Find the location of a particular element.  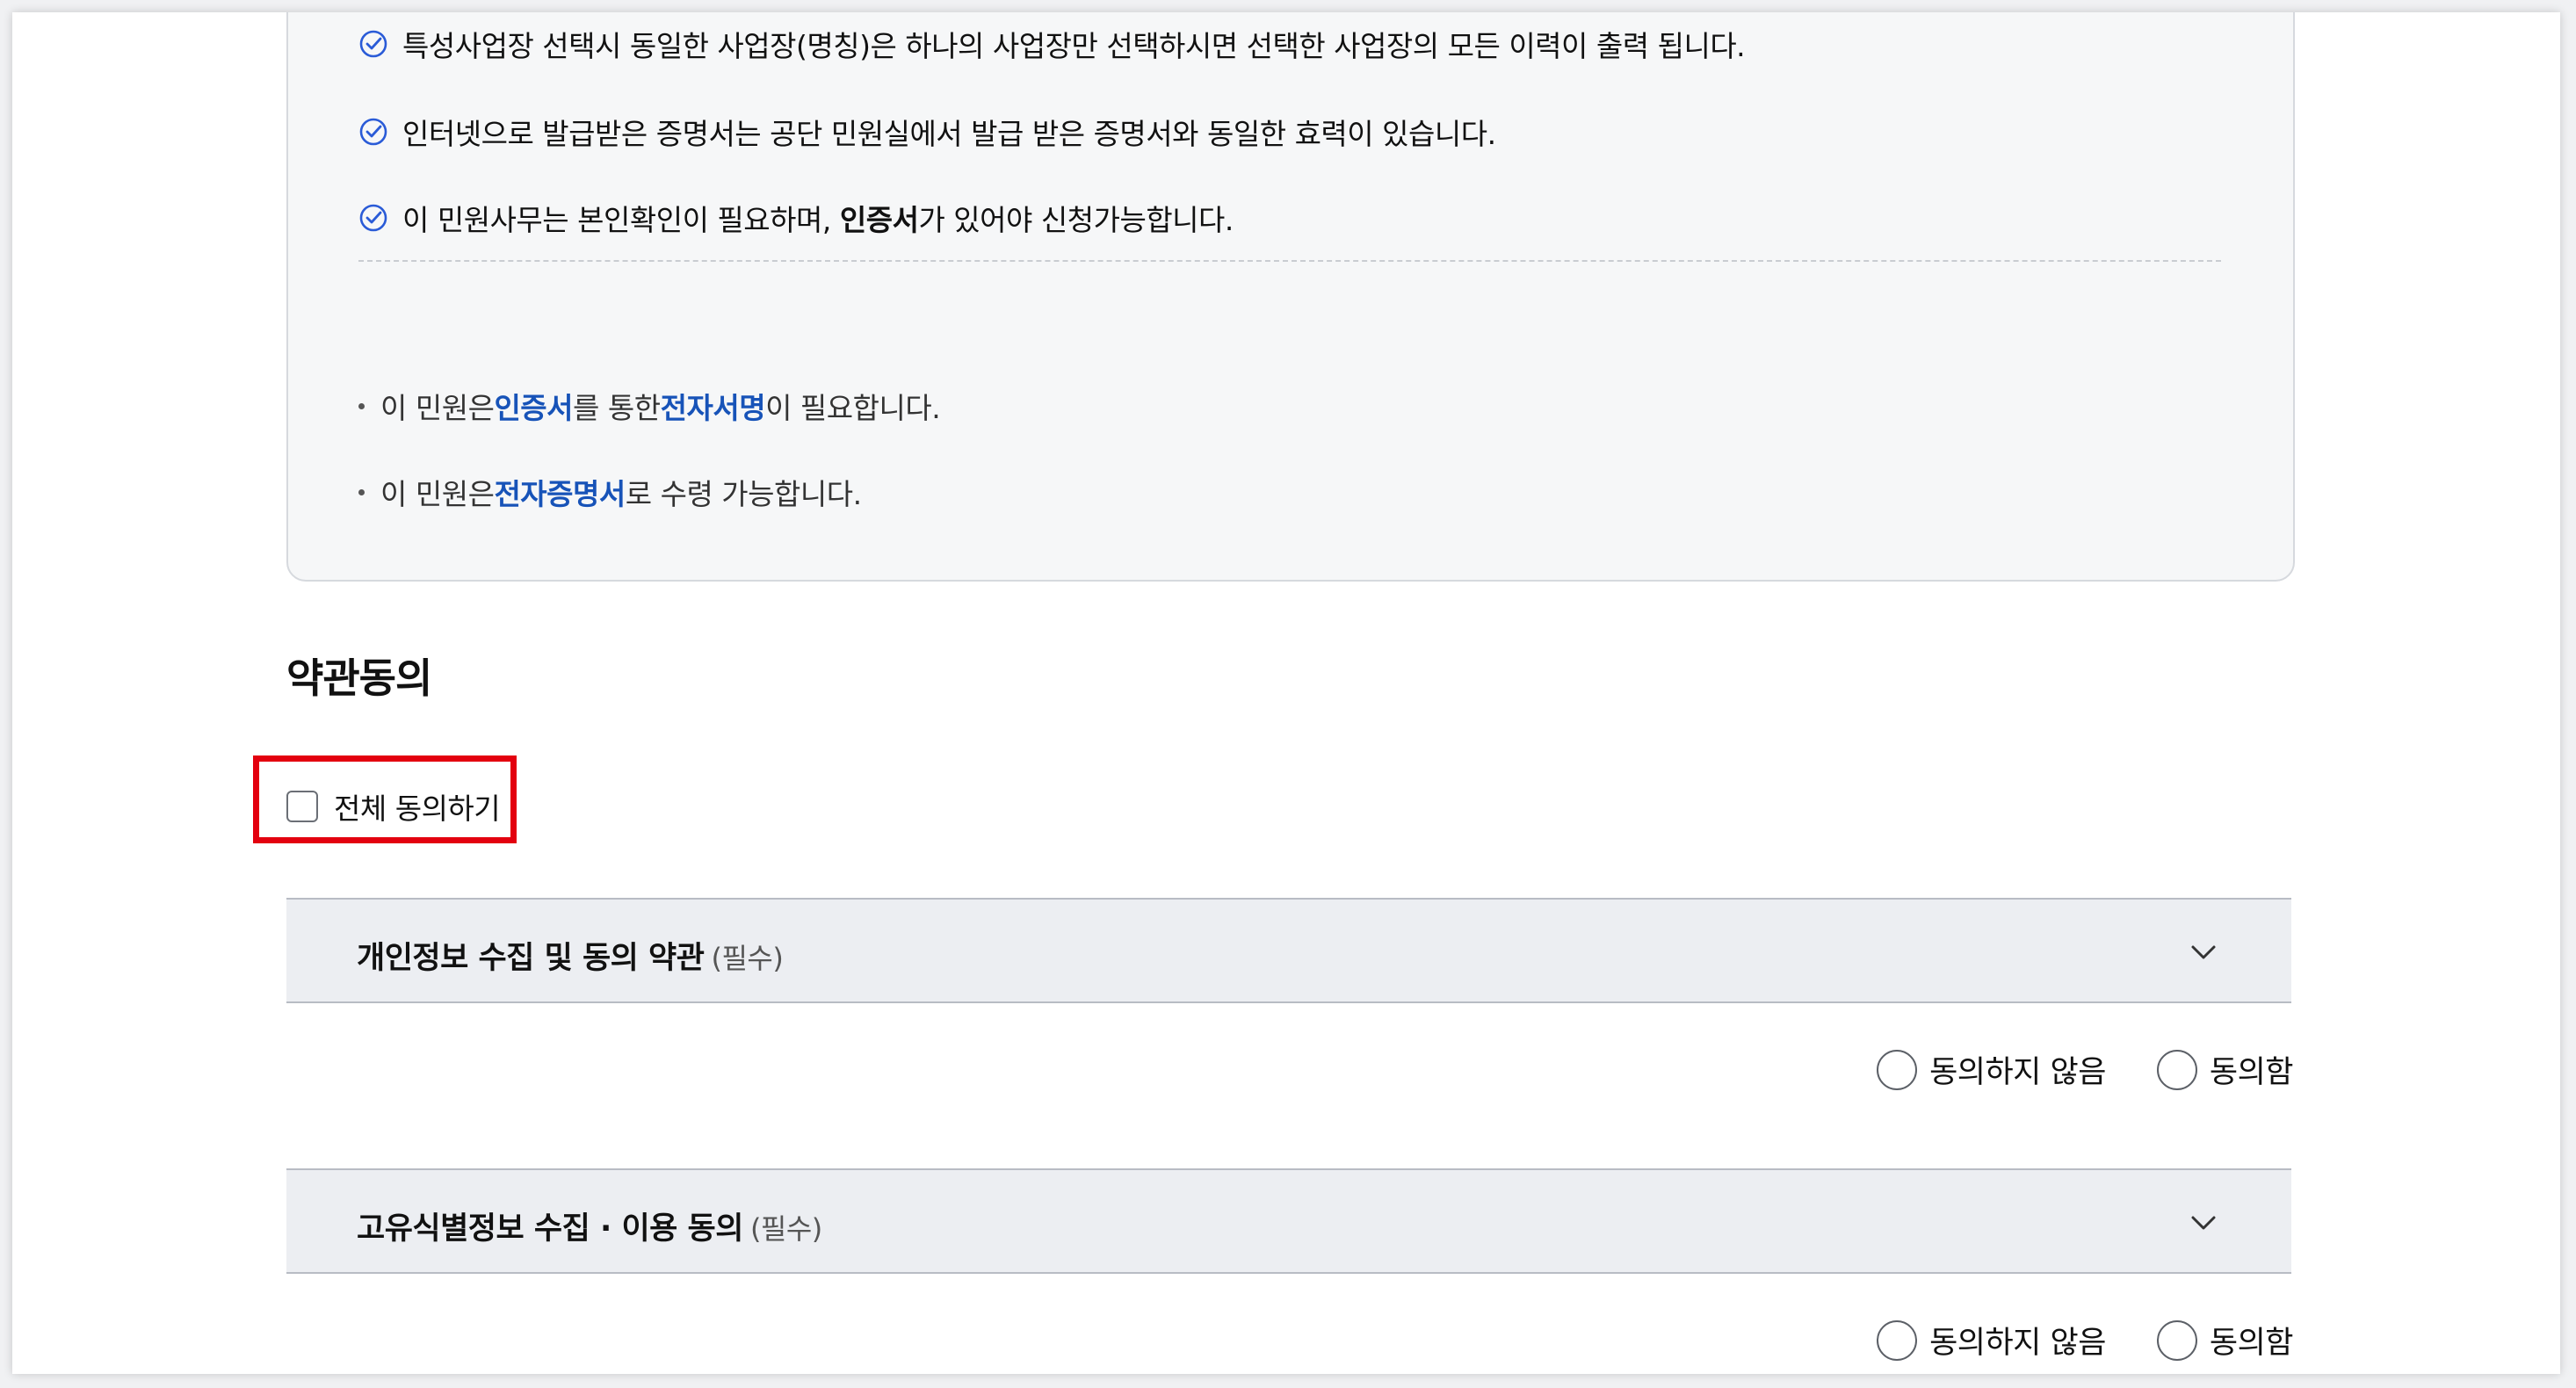

notice-check-item: 이 민원사무는 본인확인이 필요하며, 인증서가 있어야 신청가능합니다. is located at coordinates (796, 218).